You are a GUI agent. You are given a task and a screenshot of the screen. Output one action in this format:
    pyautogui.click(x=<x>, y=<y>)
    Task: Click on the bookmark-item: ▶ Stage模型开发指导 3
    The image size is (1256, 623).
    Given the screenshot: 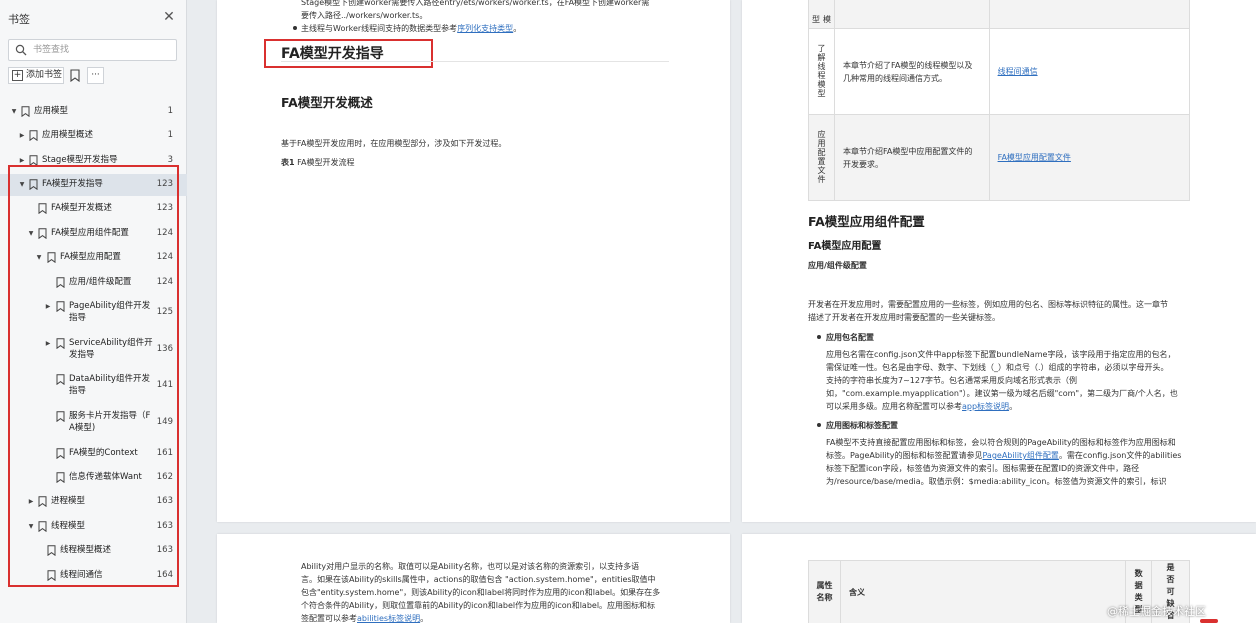 What is the action you would take?
    pyautogui.click(x=93, y=161)
    